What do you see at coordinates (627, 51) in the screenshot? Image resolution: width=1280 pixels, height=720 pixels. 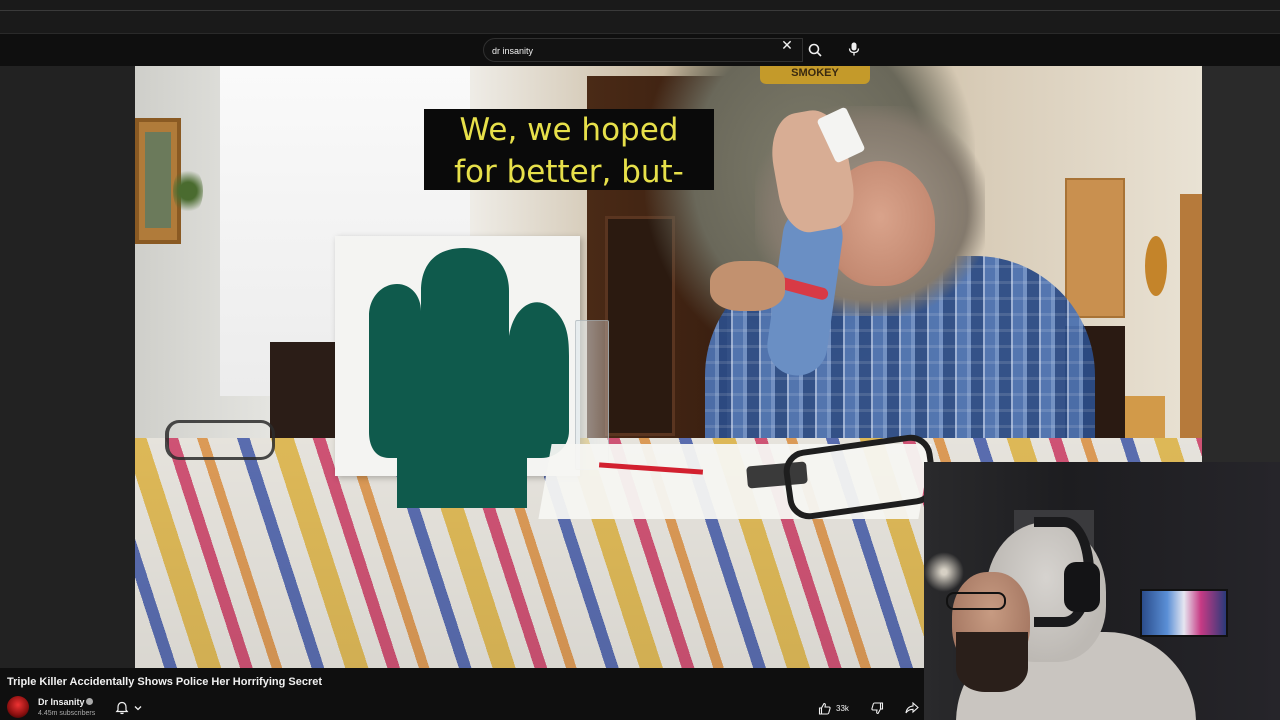 I see `search-input` at bounding box center [627, 51].